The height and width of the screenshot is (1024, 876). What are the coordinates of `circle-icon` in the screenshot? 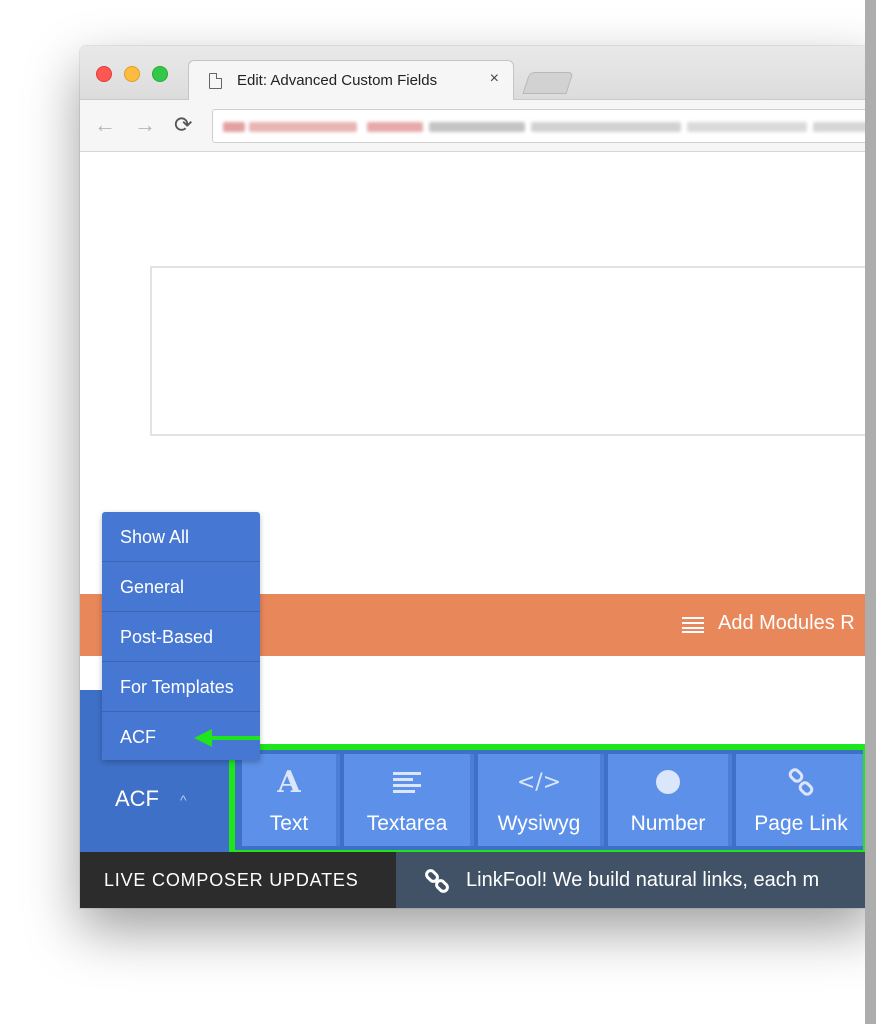 It's located at (668, 782).